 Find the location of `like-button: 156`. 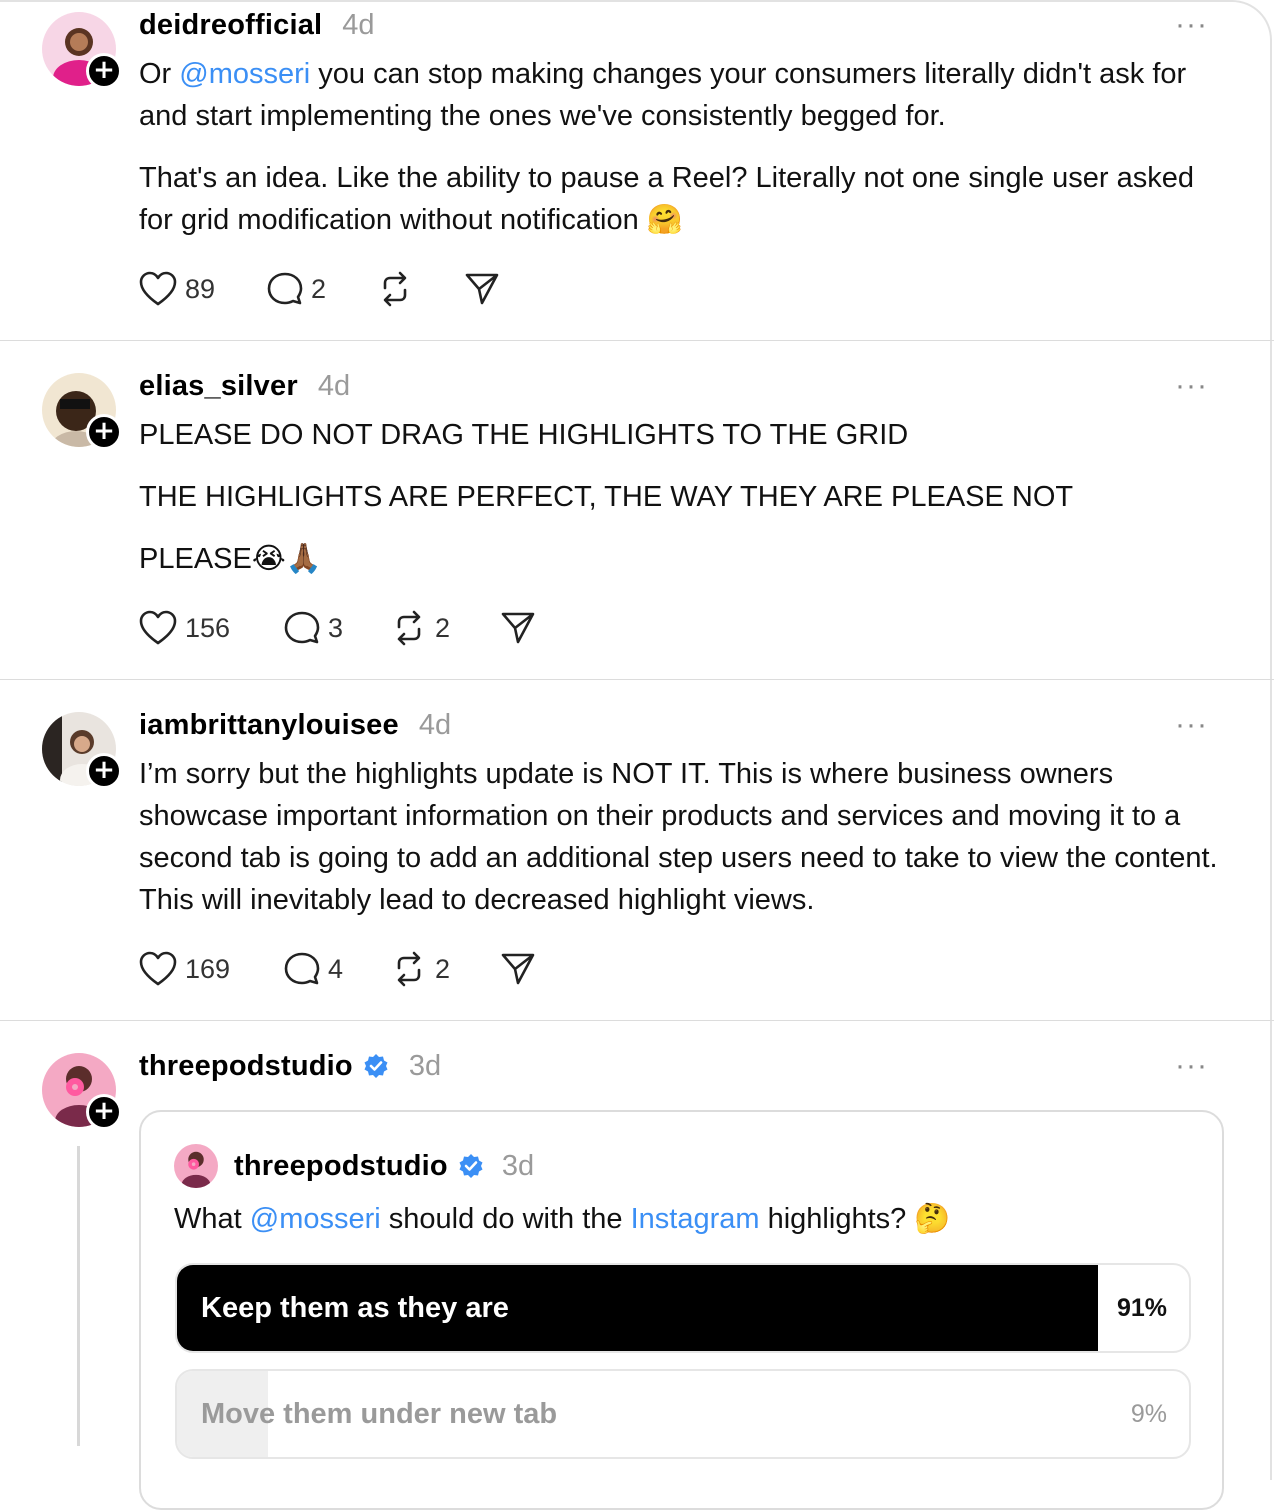

like-button: 156 is located at coordinates (211, 628).